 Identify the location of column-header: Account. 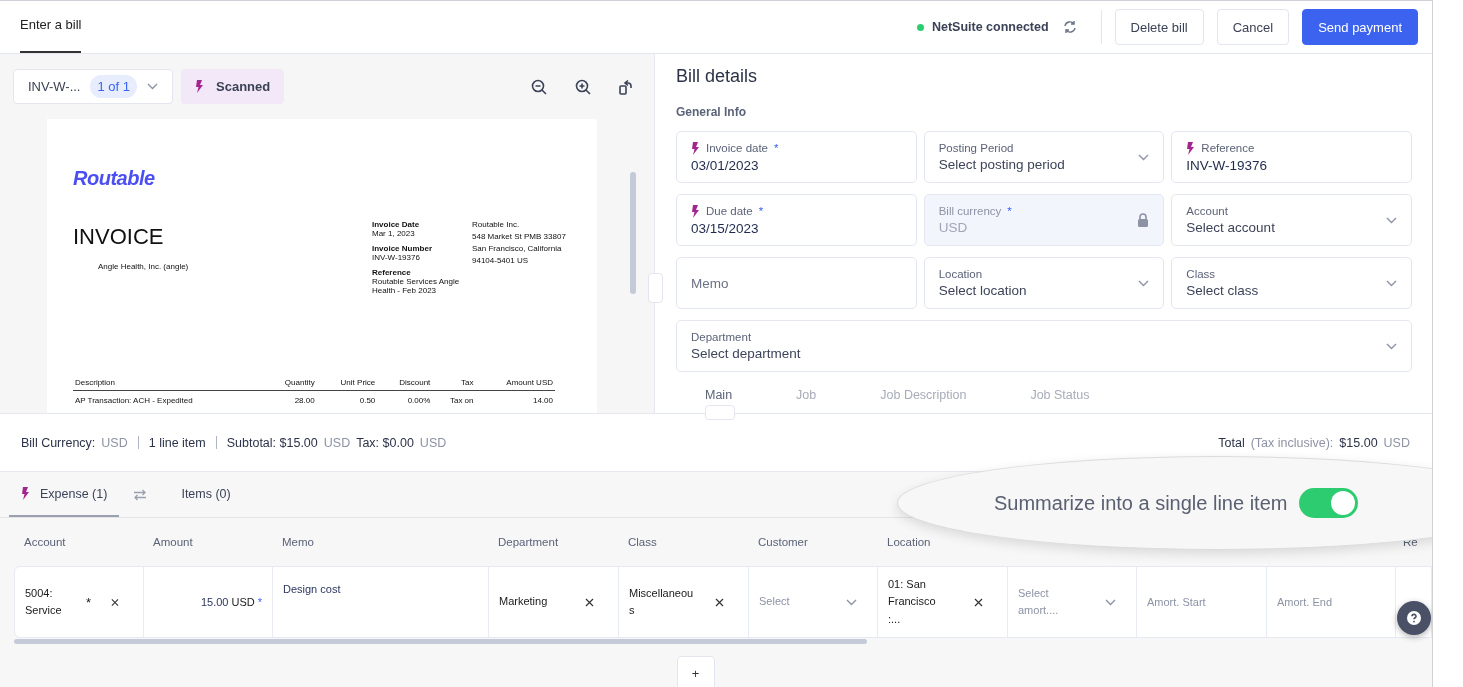
(45, 542).